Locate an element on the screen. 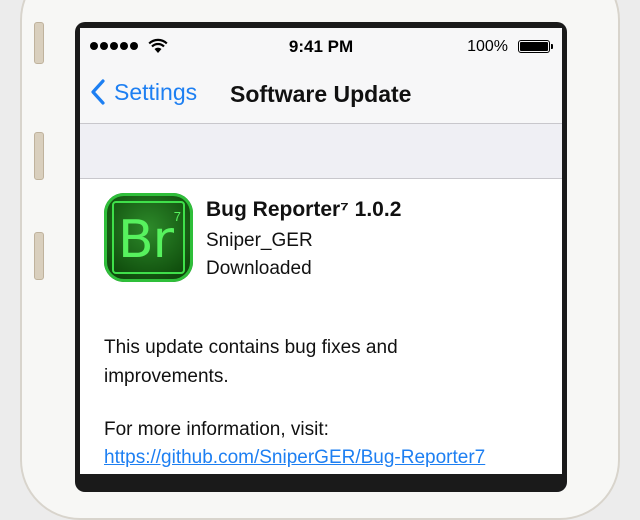  status-bar: 9:41 PM 100% is located at coordinates (321, 47).